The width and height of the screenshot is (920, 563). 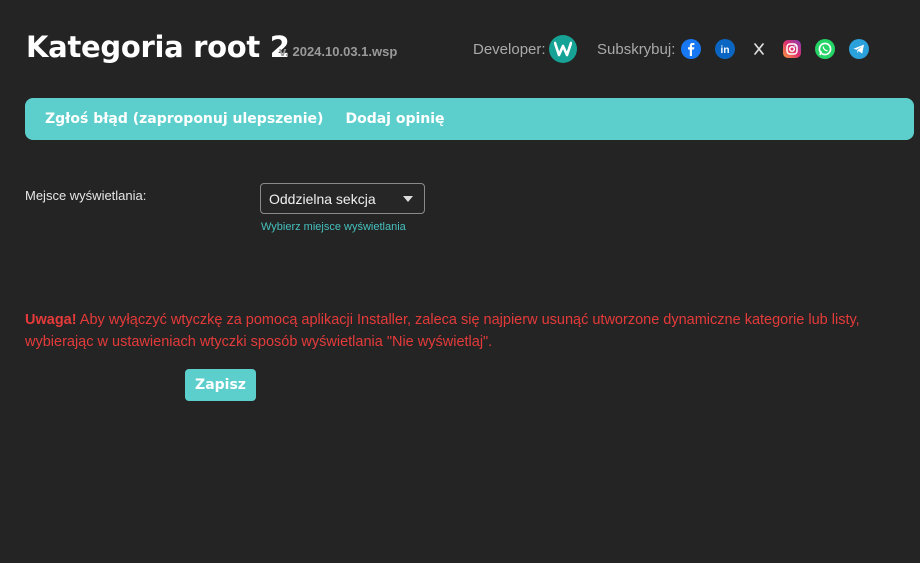 What do you see at coordinates (825, 49) in the screenshot?
I see `whatsapp-icon` at bounding box center [825, 49].